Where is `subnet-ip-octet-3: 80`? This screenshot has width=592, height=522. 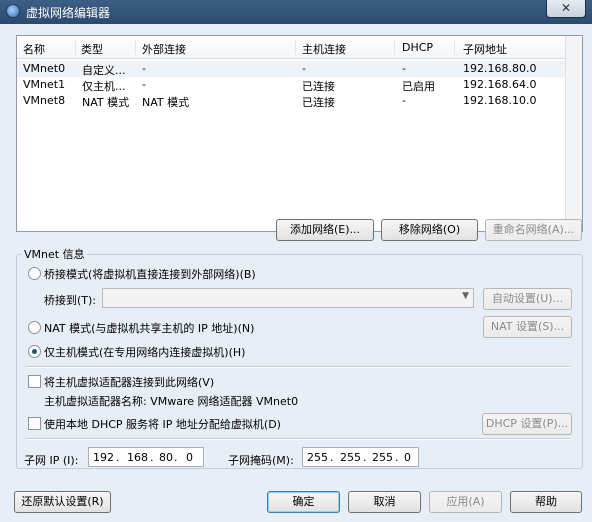
subnet-ip-octet-3: 80 is located at coordinates (166, 457).